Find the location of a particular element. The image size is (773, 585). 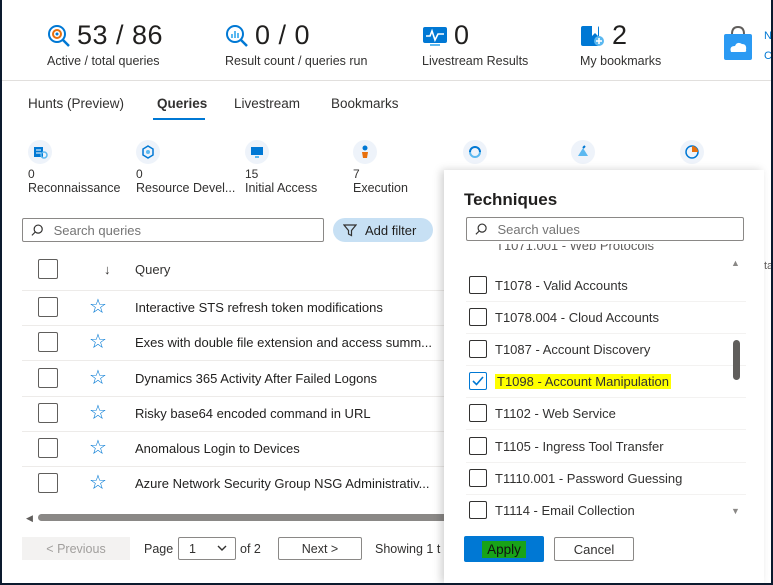

clipped-option: T1071.001 - Web Protocols is located at coordinates (575, 248).